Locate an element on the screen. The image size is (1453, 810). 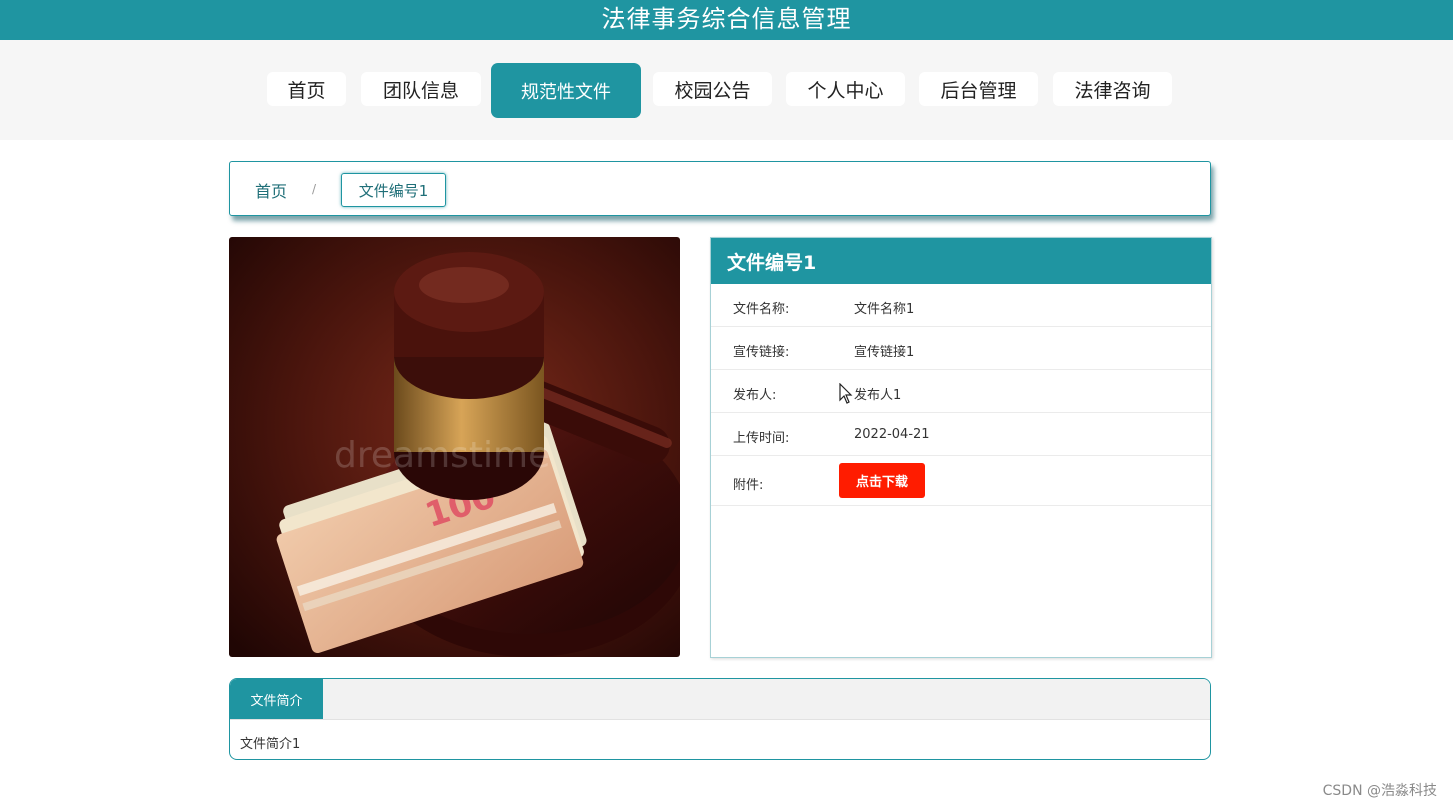
detail-row-promo-link: 宣传链接: 宣传链接1 is located at coordinates (961, 348).